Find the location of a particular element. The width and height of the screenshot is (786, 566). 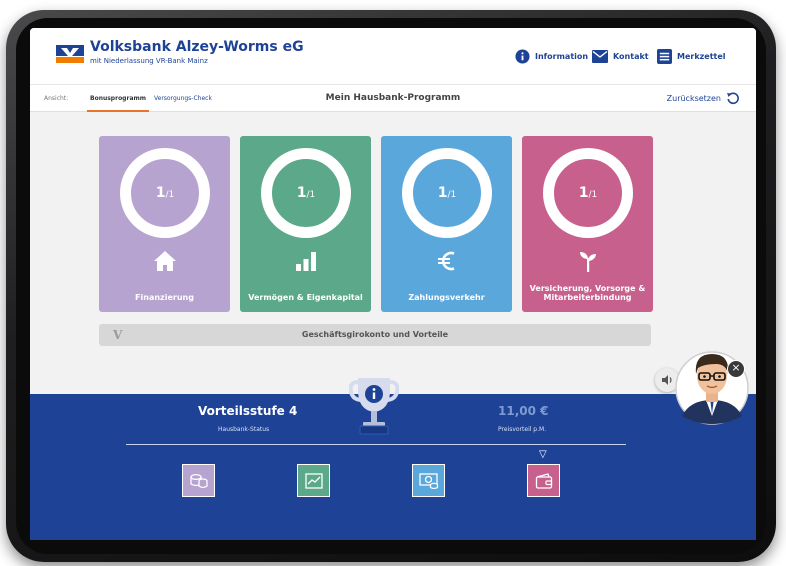

reset-label: Zurücksetzen is located at coordinates (693, 98).